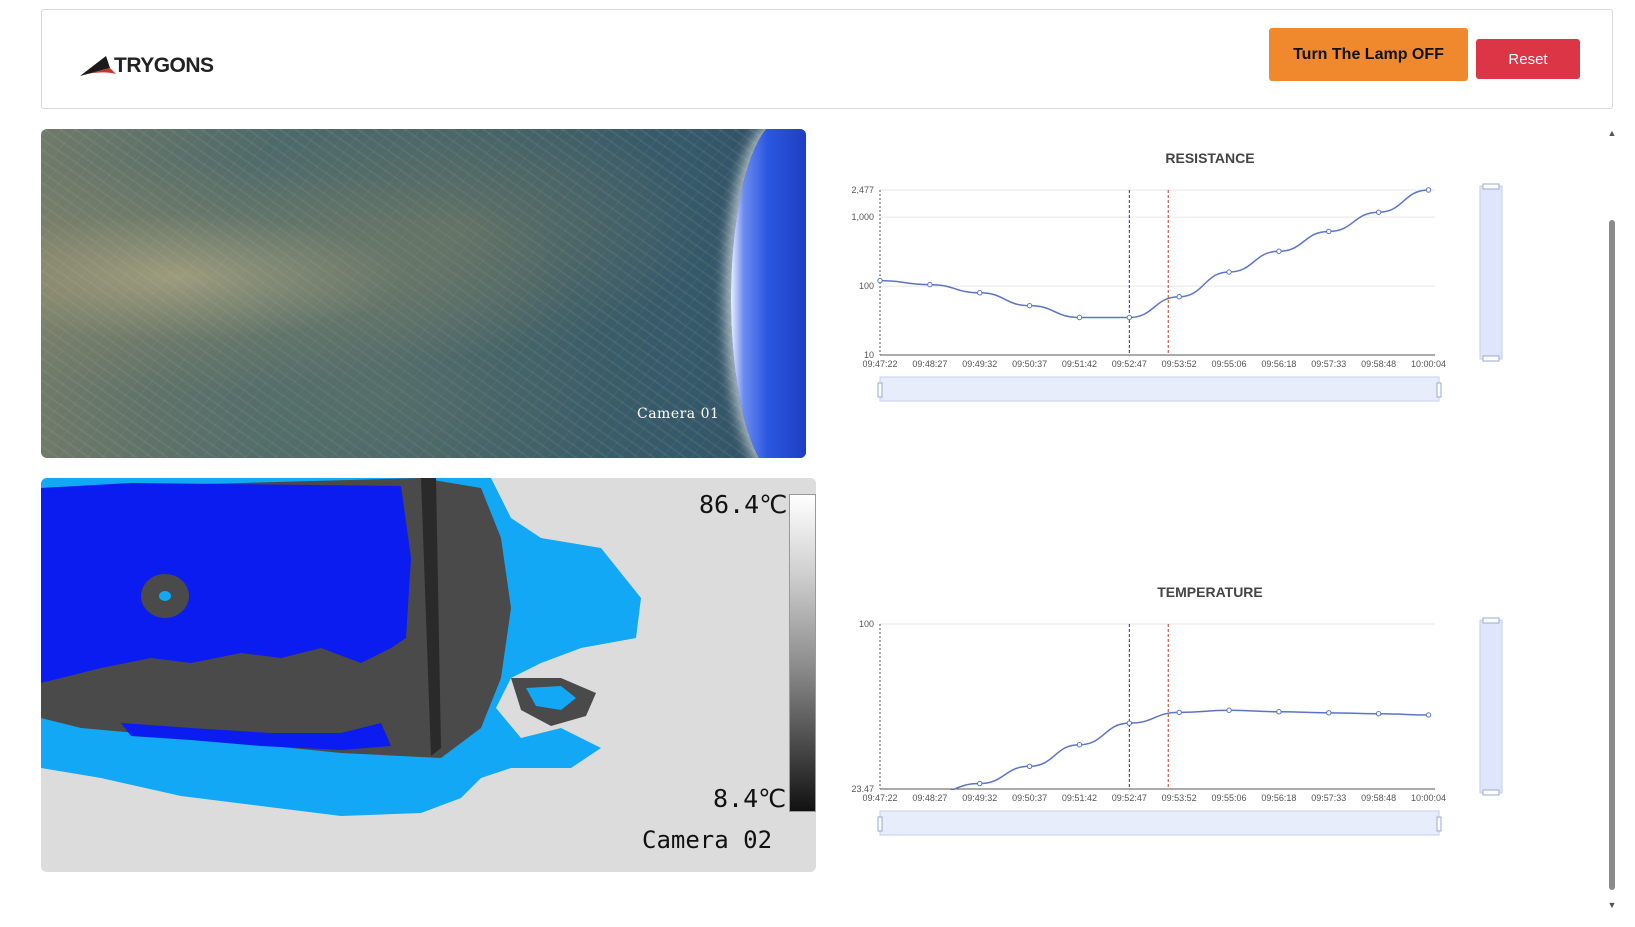  I want to click on trygons-logo: TRYGONS, so click(147, 66).